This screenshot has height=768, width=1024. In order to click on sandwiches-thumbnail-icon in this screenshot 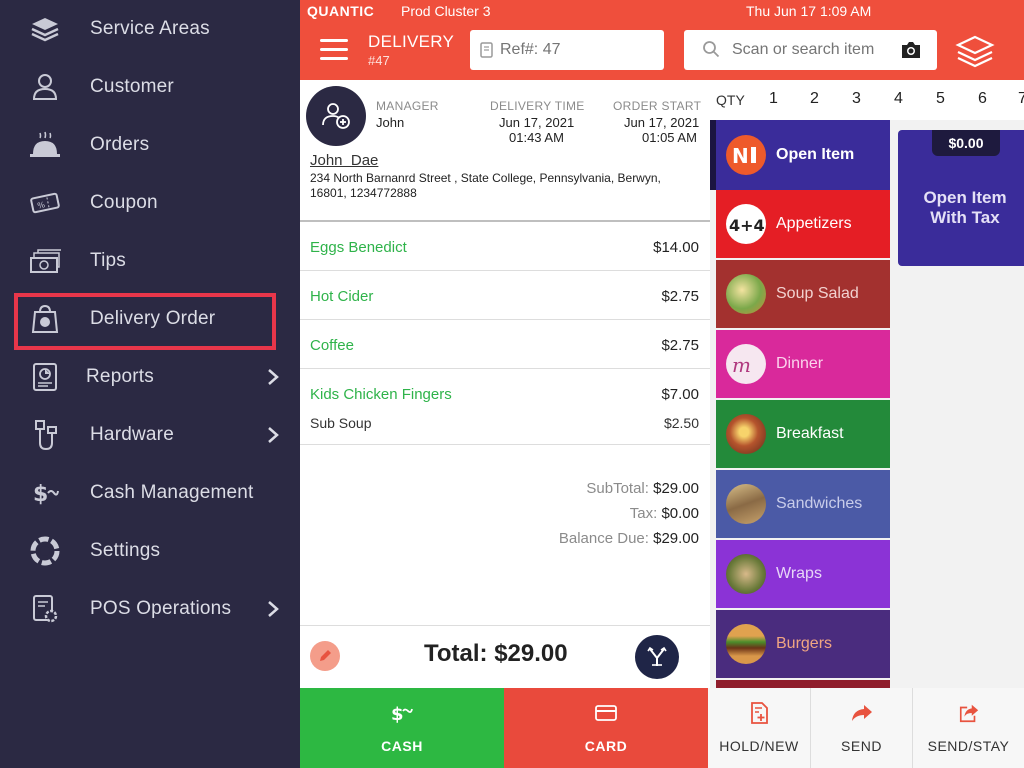, I will do `click(746, 504)`.